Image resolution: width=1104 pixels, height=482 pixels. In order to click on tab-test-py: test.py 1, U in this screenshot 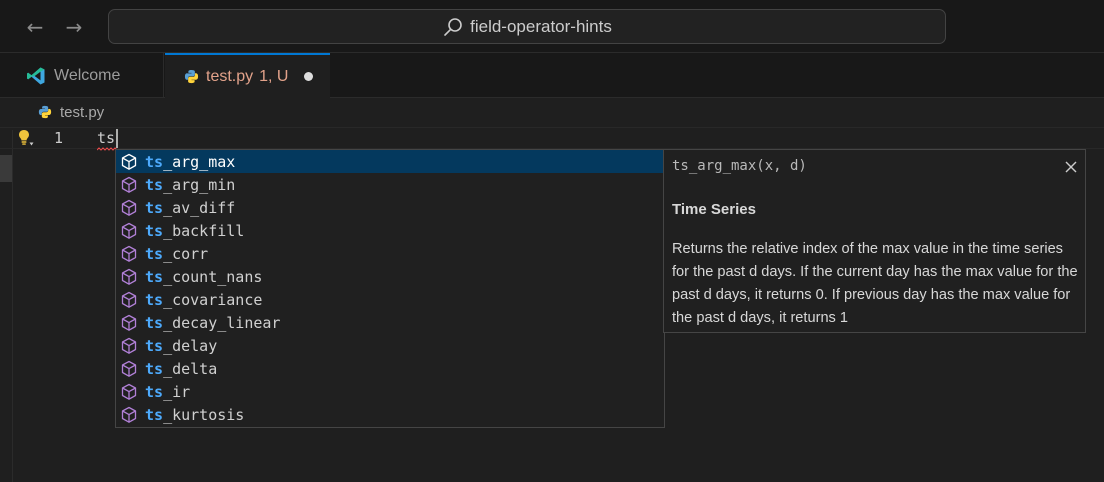, I will do `click(247, 75)`.